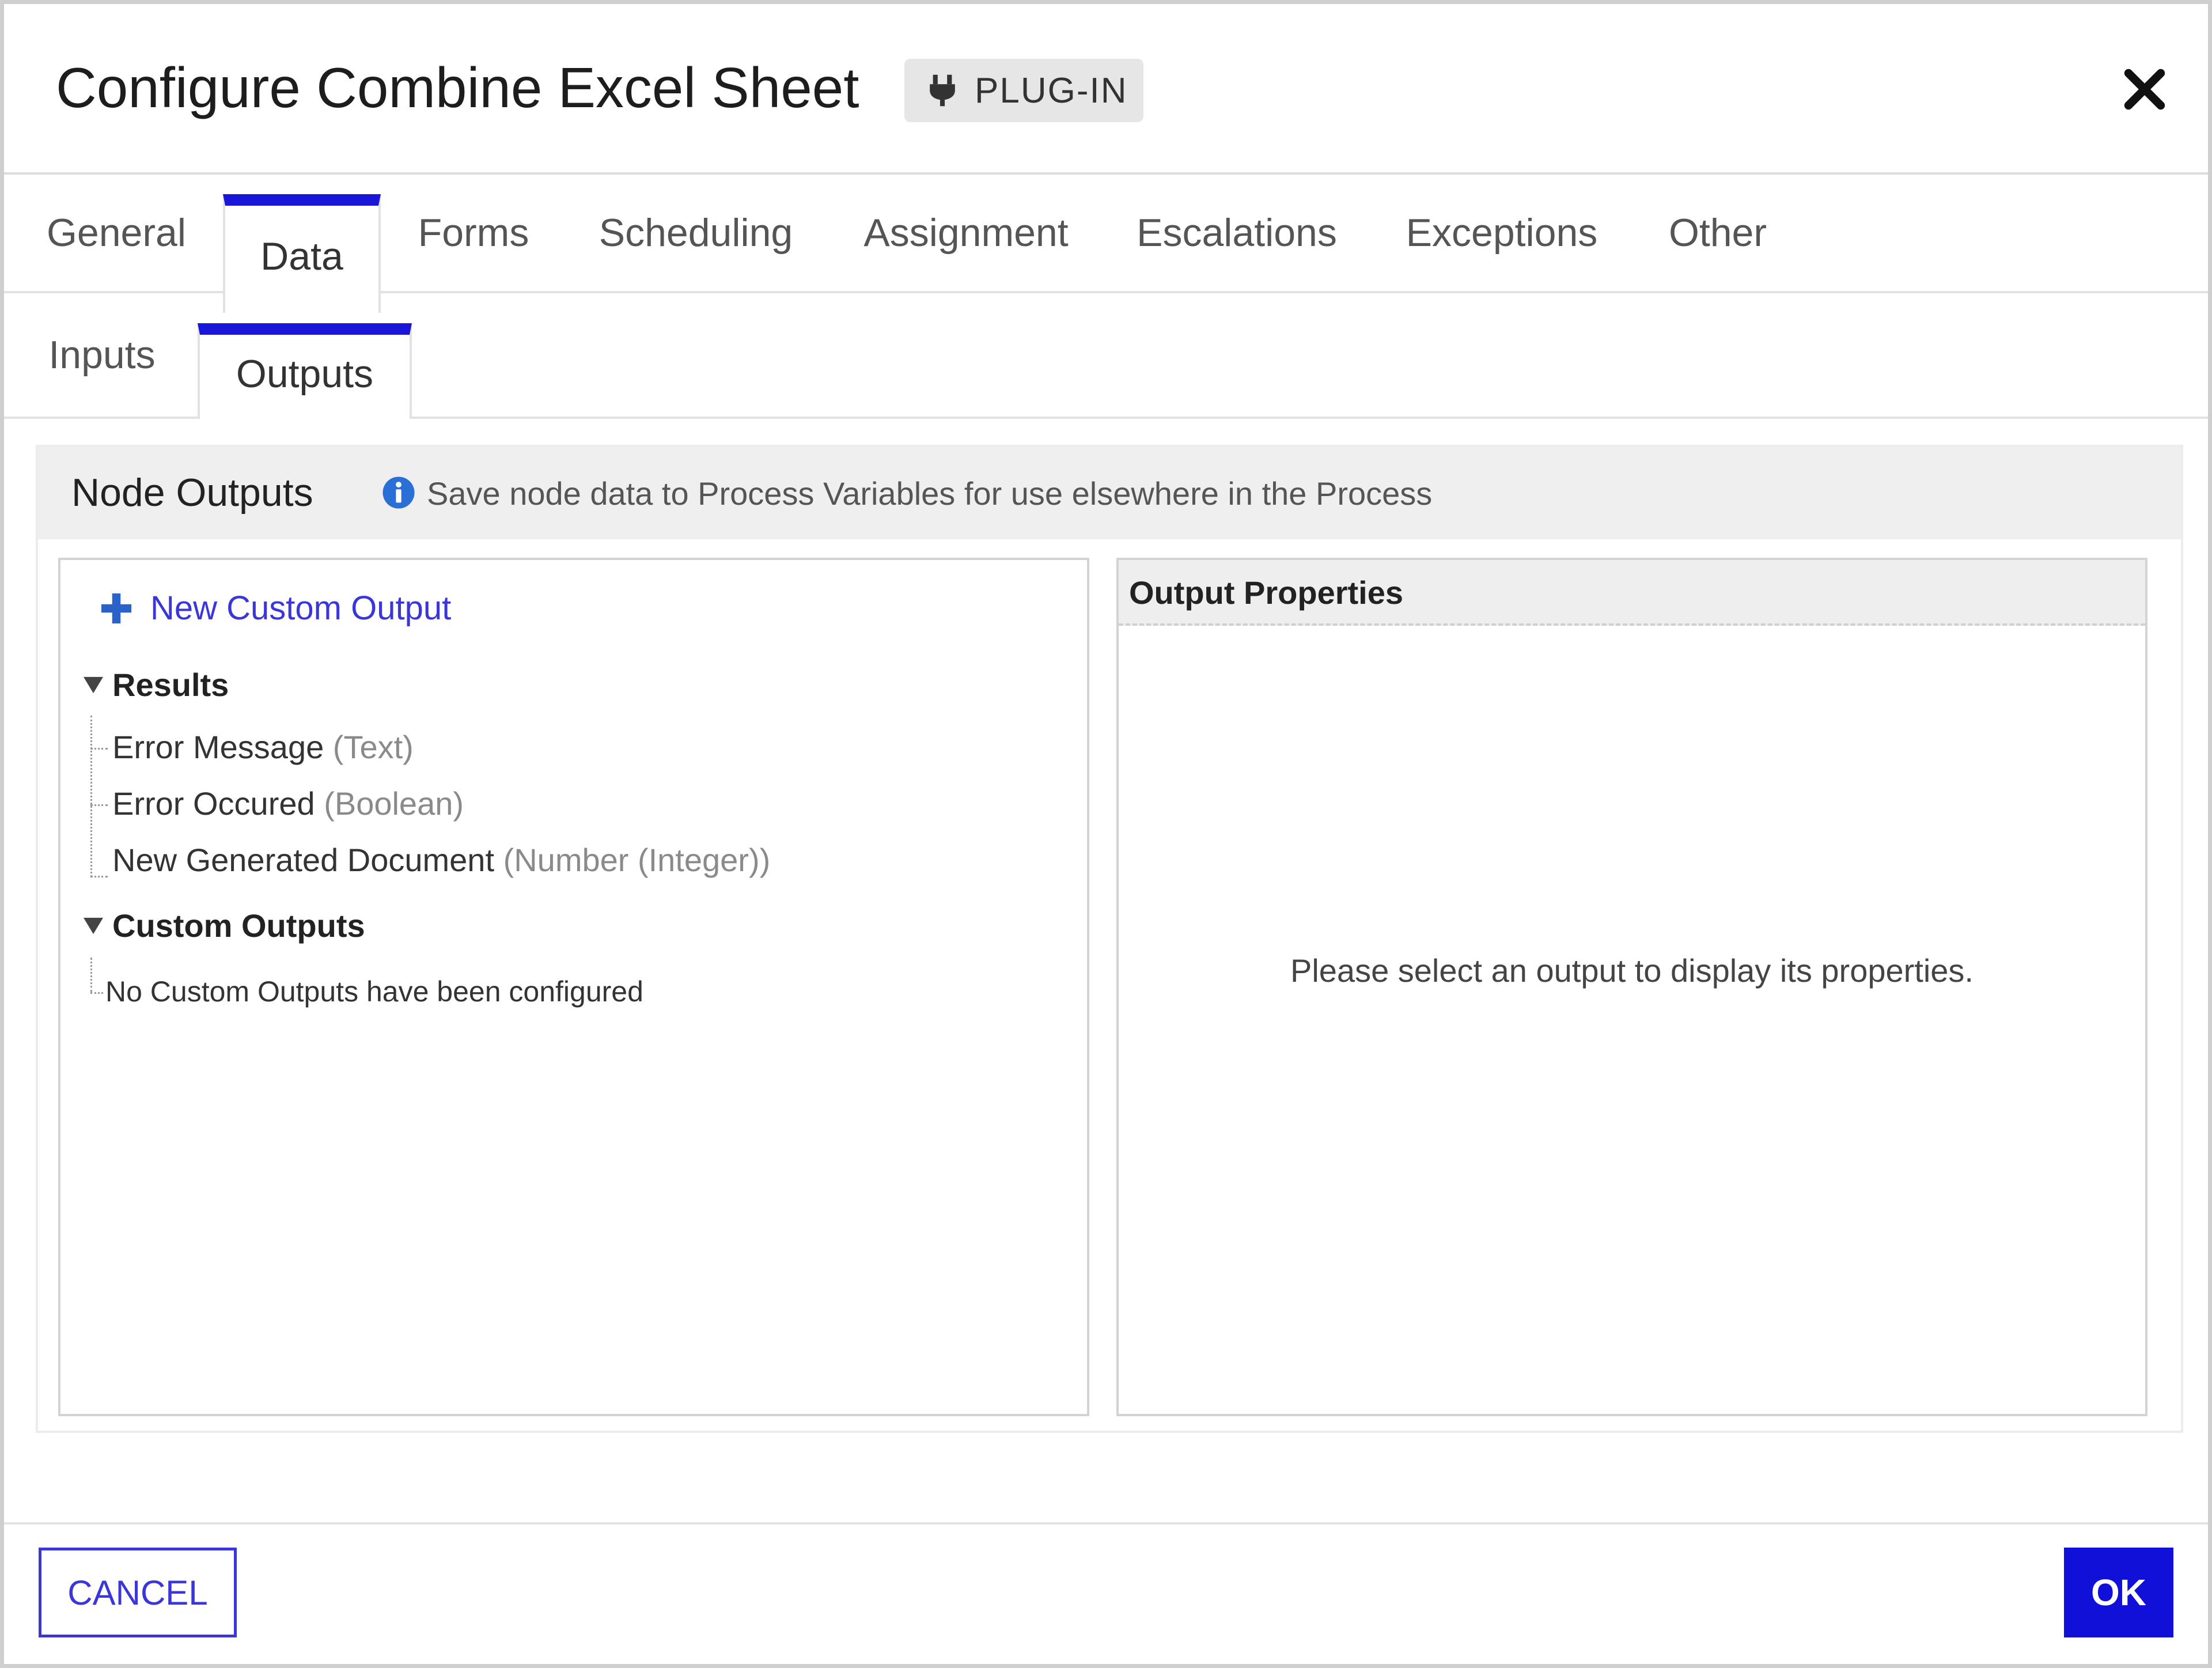 The height and width of the screenshot is (1668, 2212). I want to click on subtab-outputs: Outputs, so click(305, 371).